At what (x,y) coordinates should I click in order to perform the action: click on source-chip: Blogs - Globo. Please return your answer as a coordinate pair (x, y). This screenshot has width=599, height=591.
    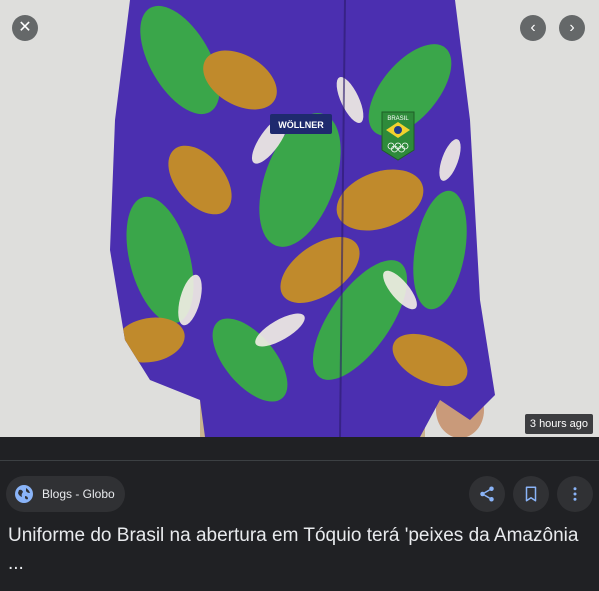
    Looking at the image, I should click on (65, 494).